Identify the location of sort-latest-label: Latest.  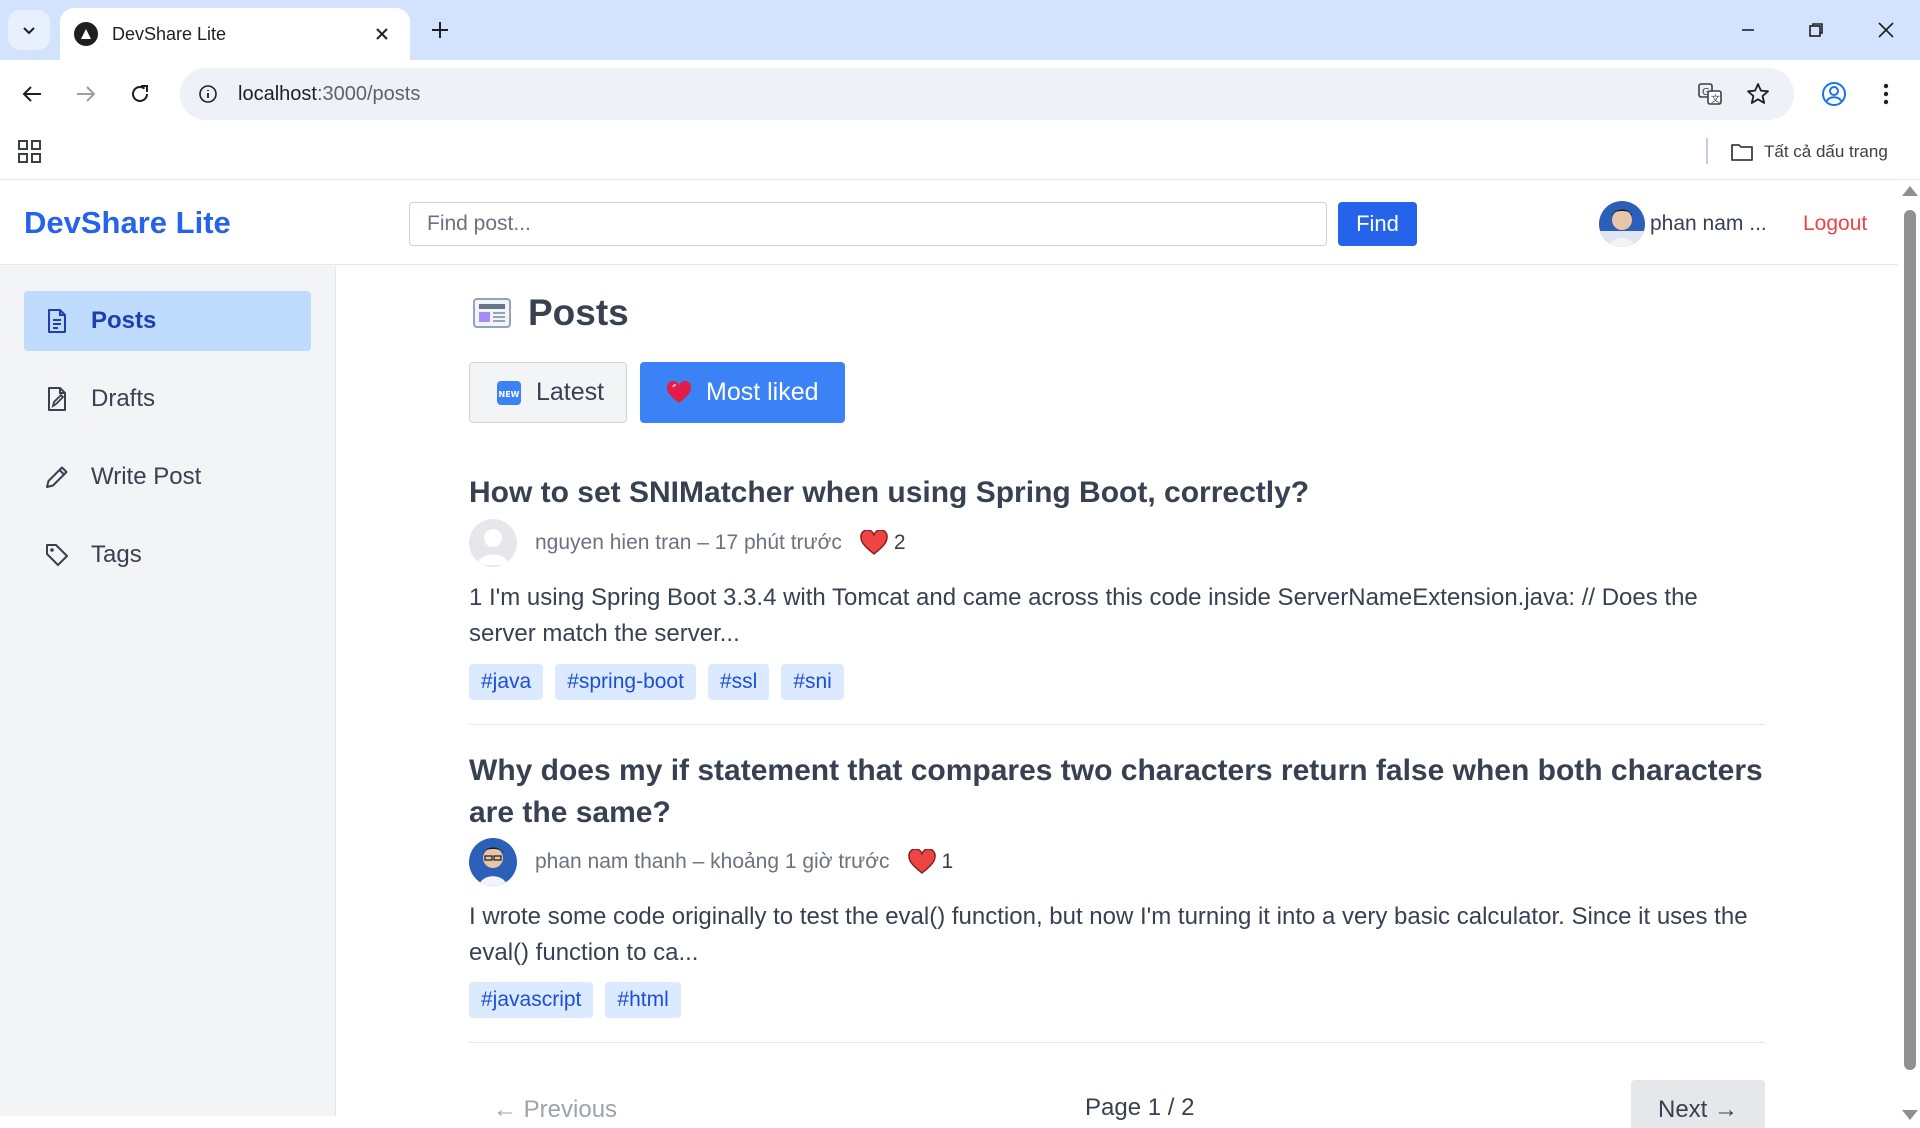
(570, 392).